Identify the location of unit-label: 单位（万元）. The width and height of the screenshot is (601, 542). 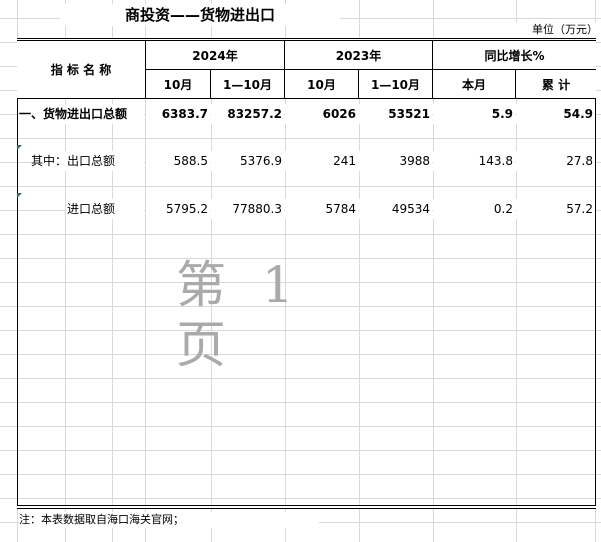
(555, 30).